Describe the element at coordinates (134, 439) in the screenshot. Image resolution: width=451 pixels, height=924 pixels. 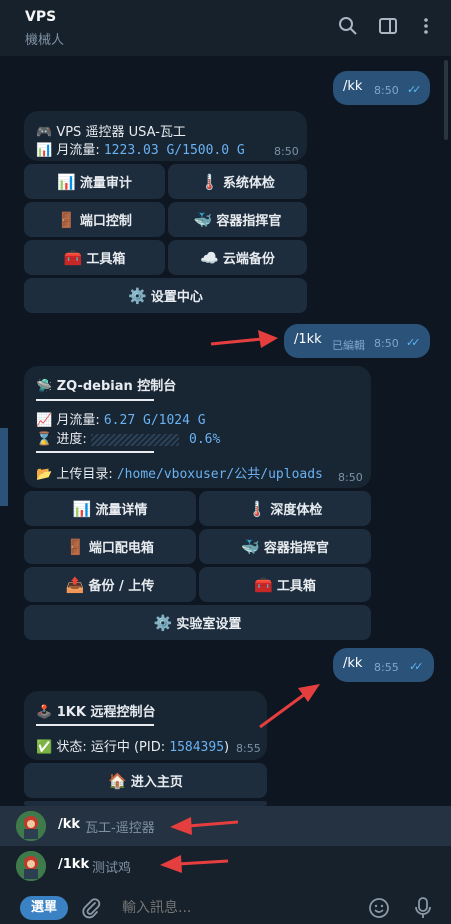
I see `progress-bar` at that location.